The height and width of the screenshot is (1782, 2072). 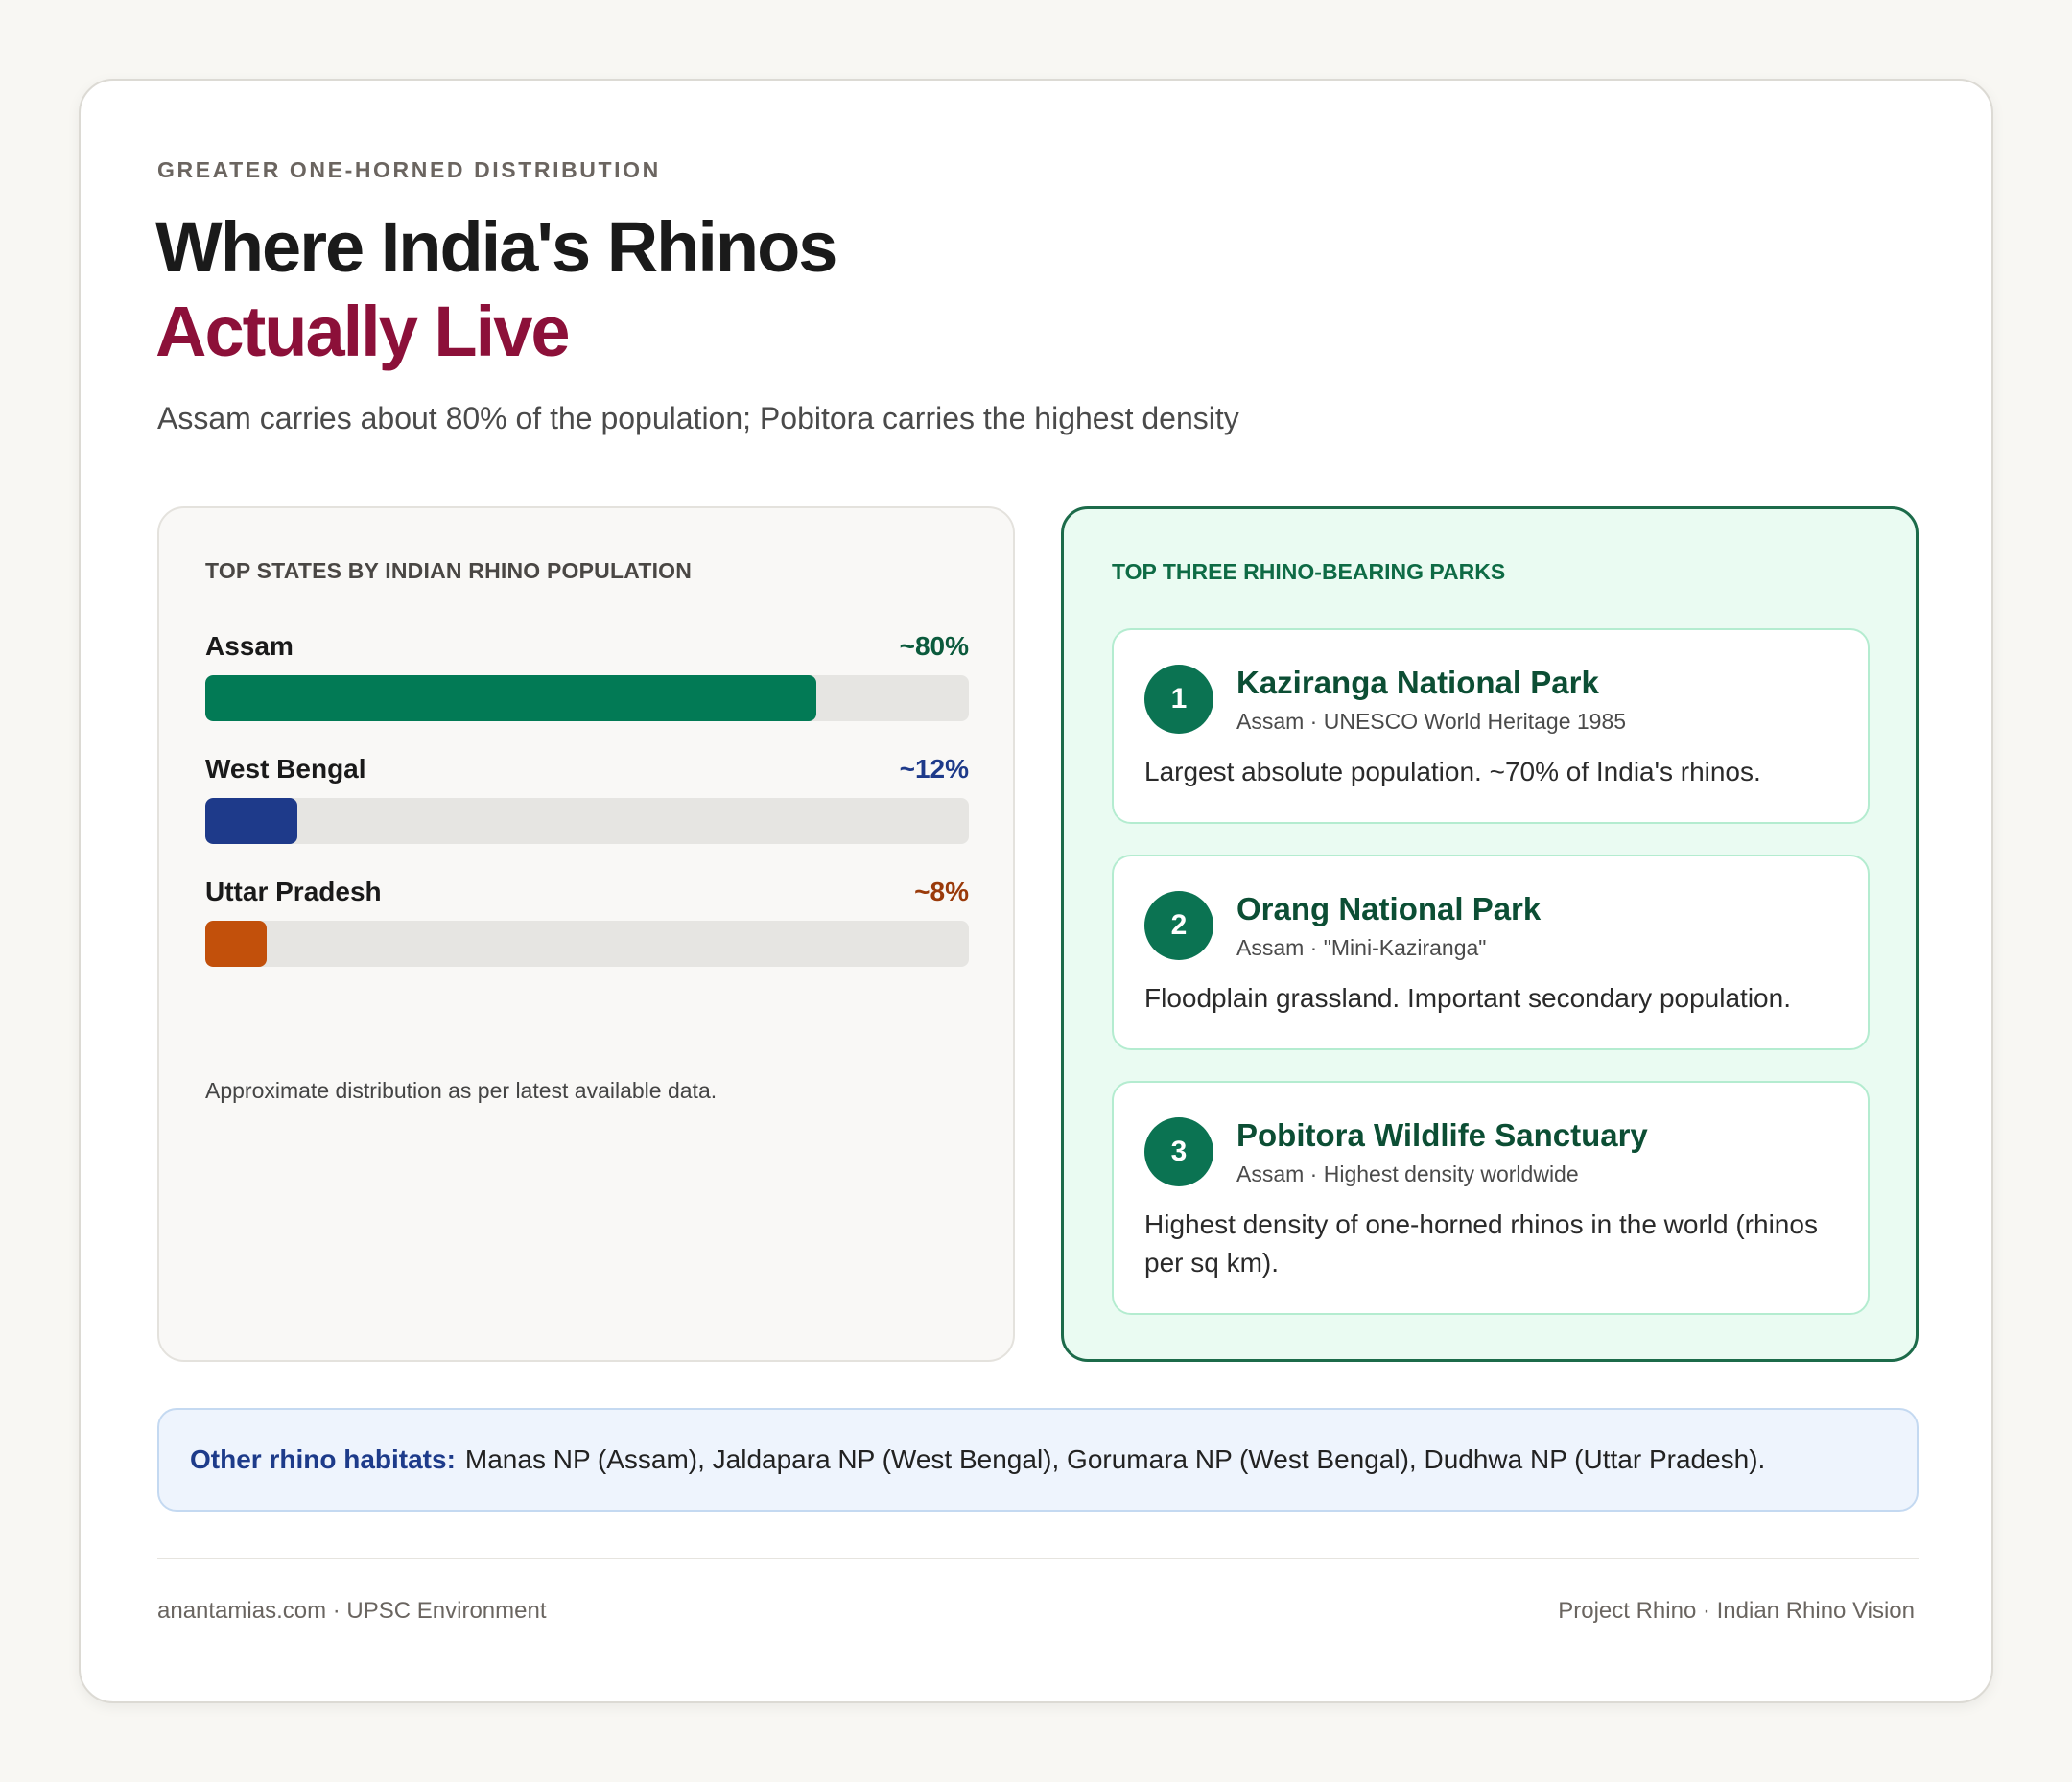 I want to click on park-name: Pobitora Wildlife Sanctuary, so click(x=1442, y=1135).